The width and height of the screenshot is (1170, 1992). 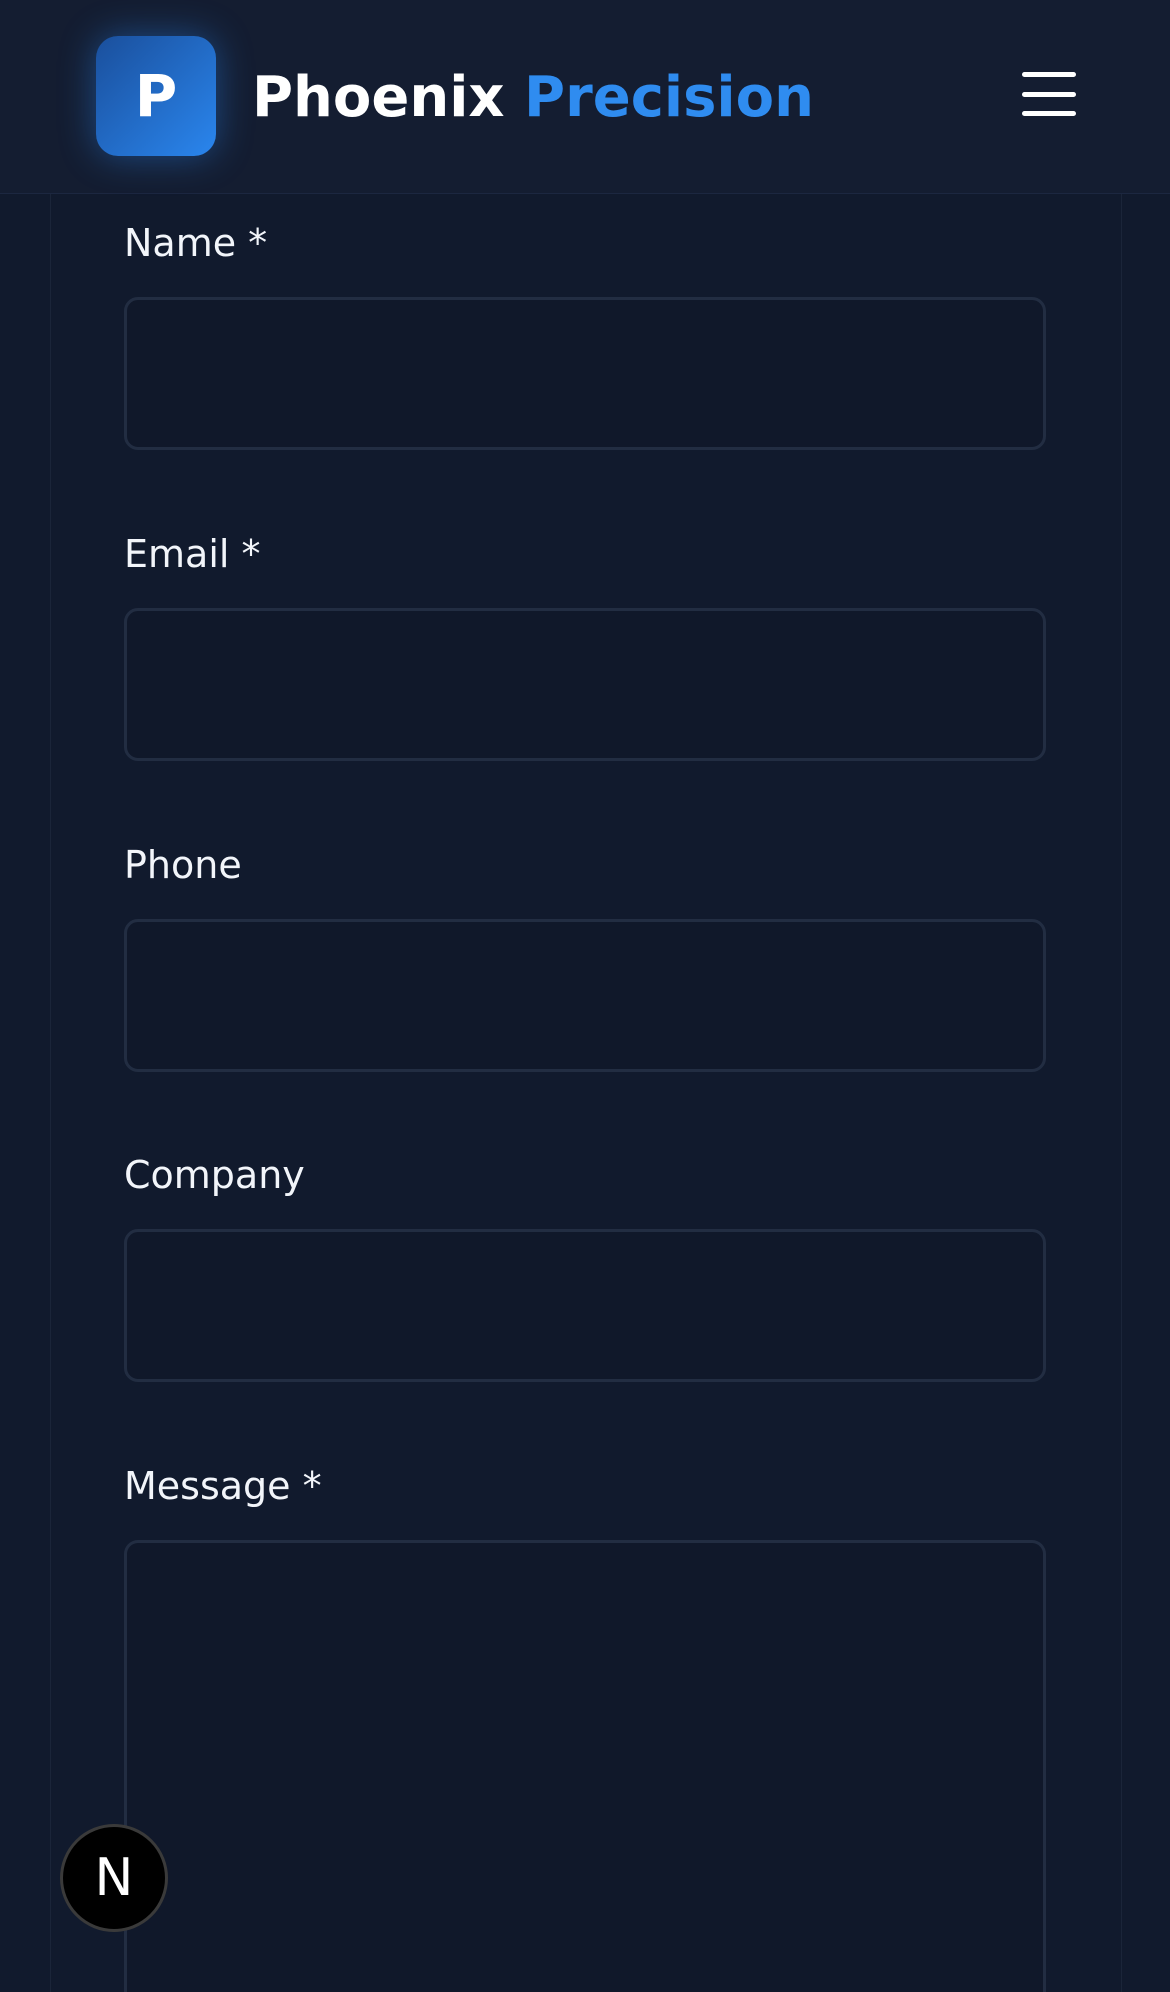 I want to click on phone-field, so click(x=585, y=995).